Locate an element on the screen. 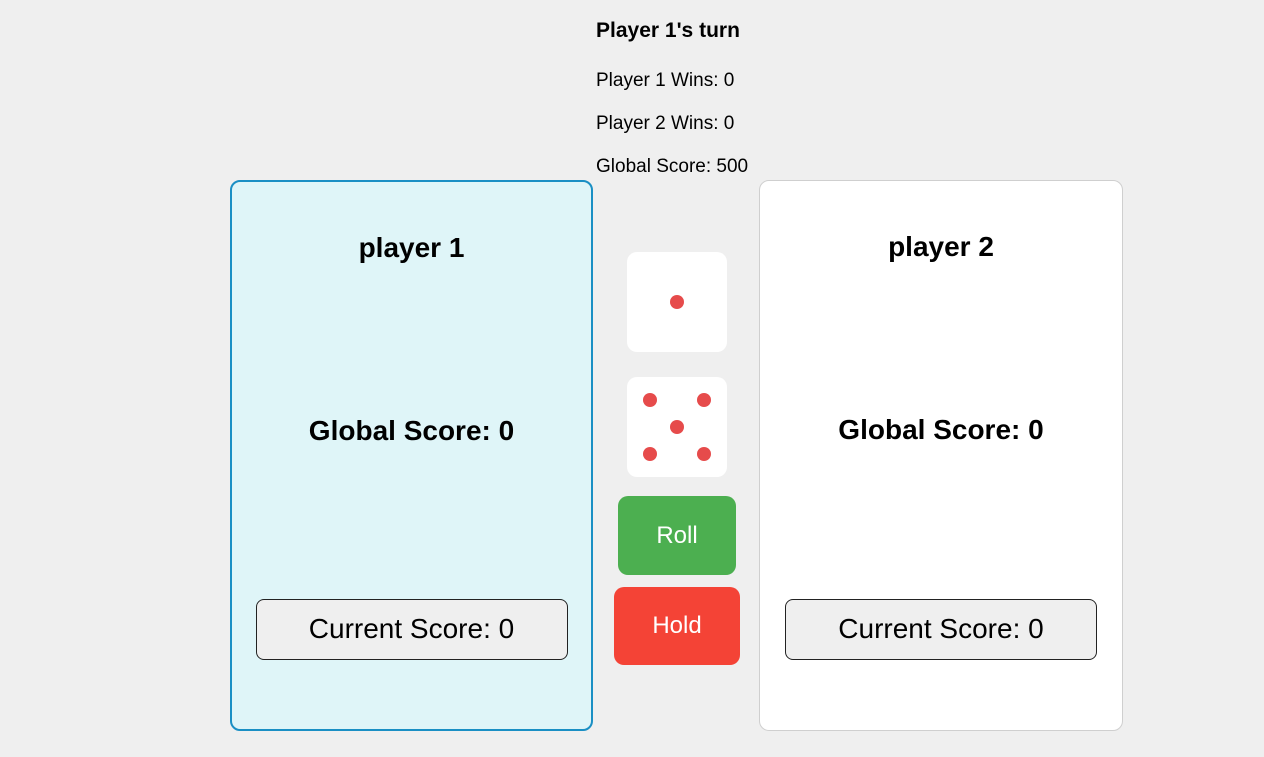 This screenshot has width=1264, height=757. hold-button: Hold is located at coordinates (677, 626).